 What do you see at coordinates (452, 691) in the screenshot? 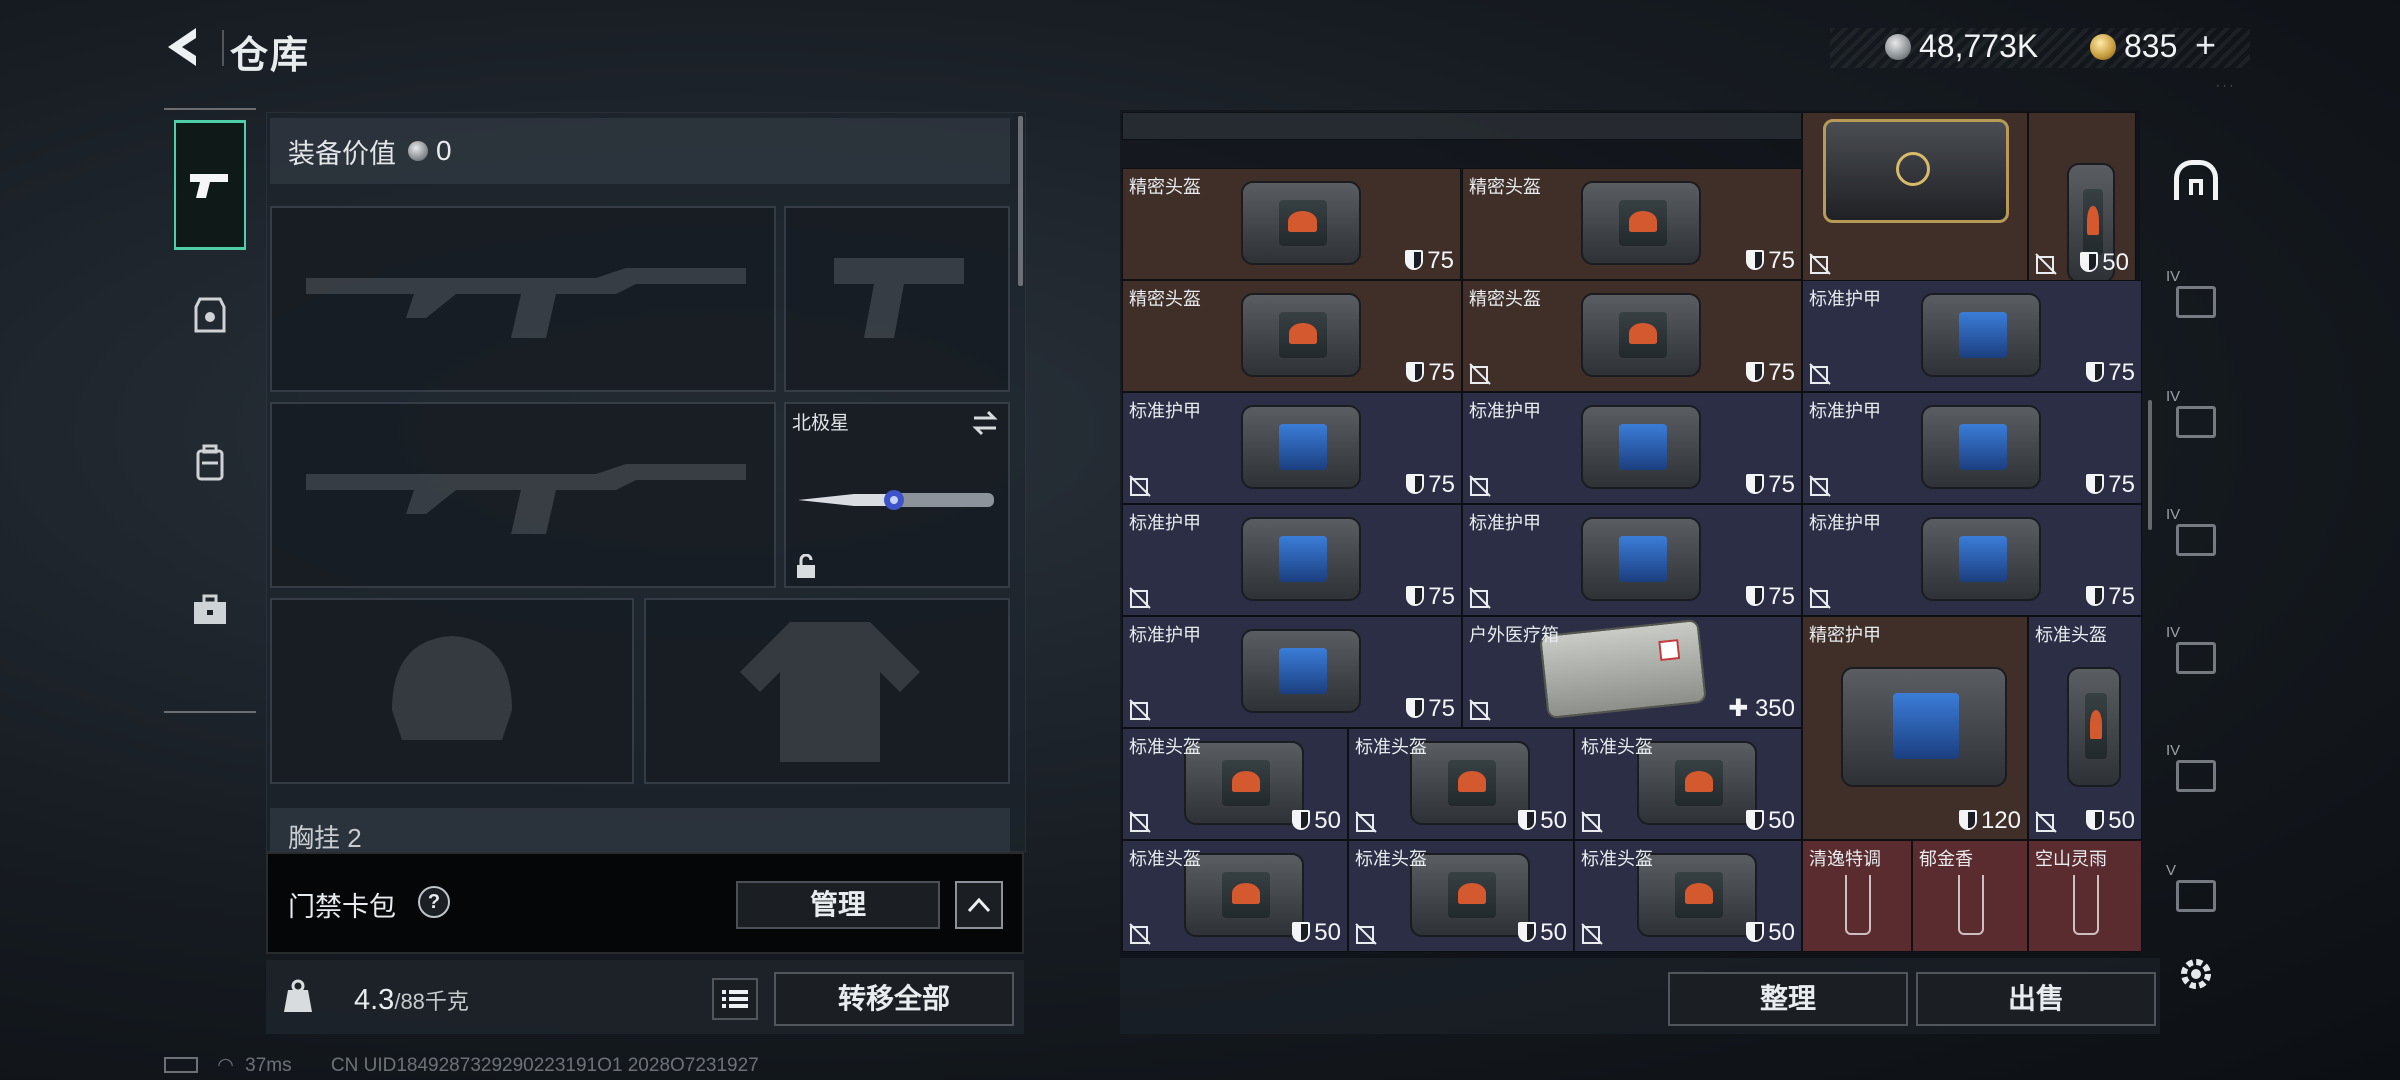
I see `helmet-slot` at bounding box center [452, 691].